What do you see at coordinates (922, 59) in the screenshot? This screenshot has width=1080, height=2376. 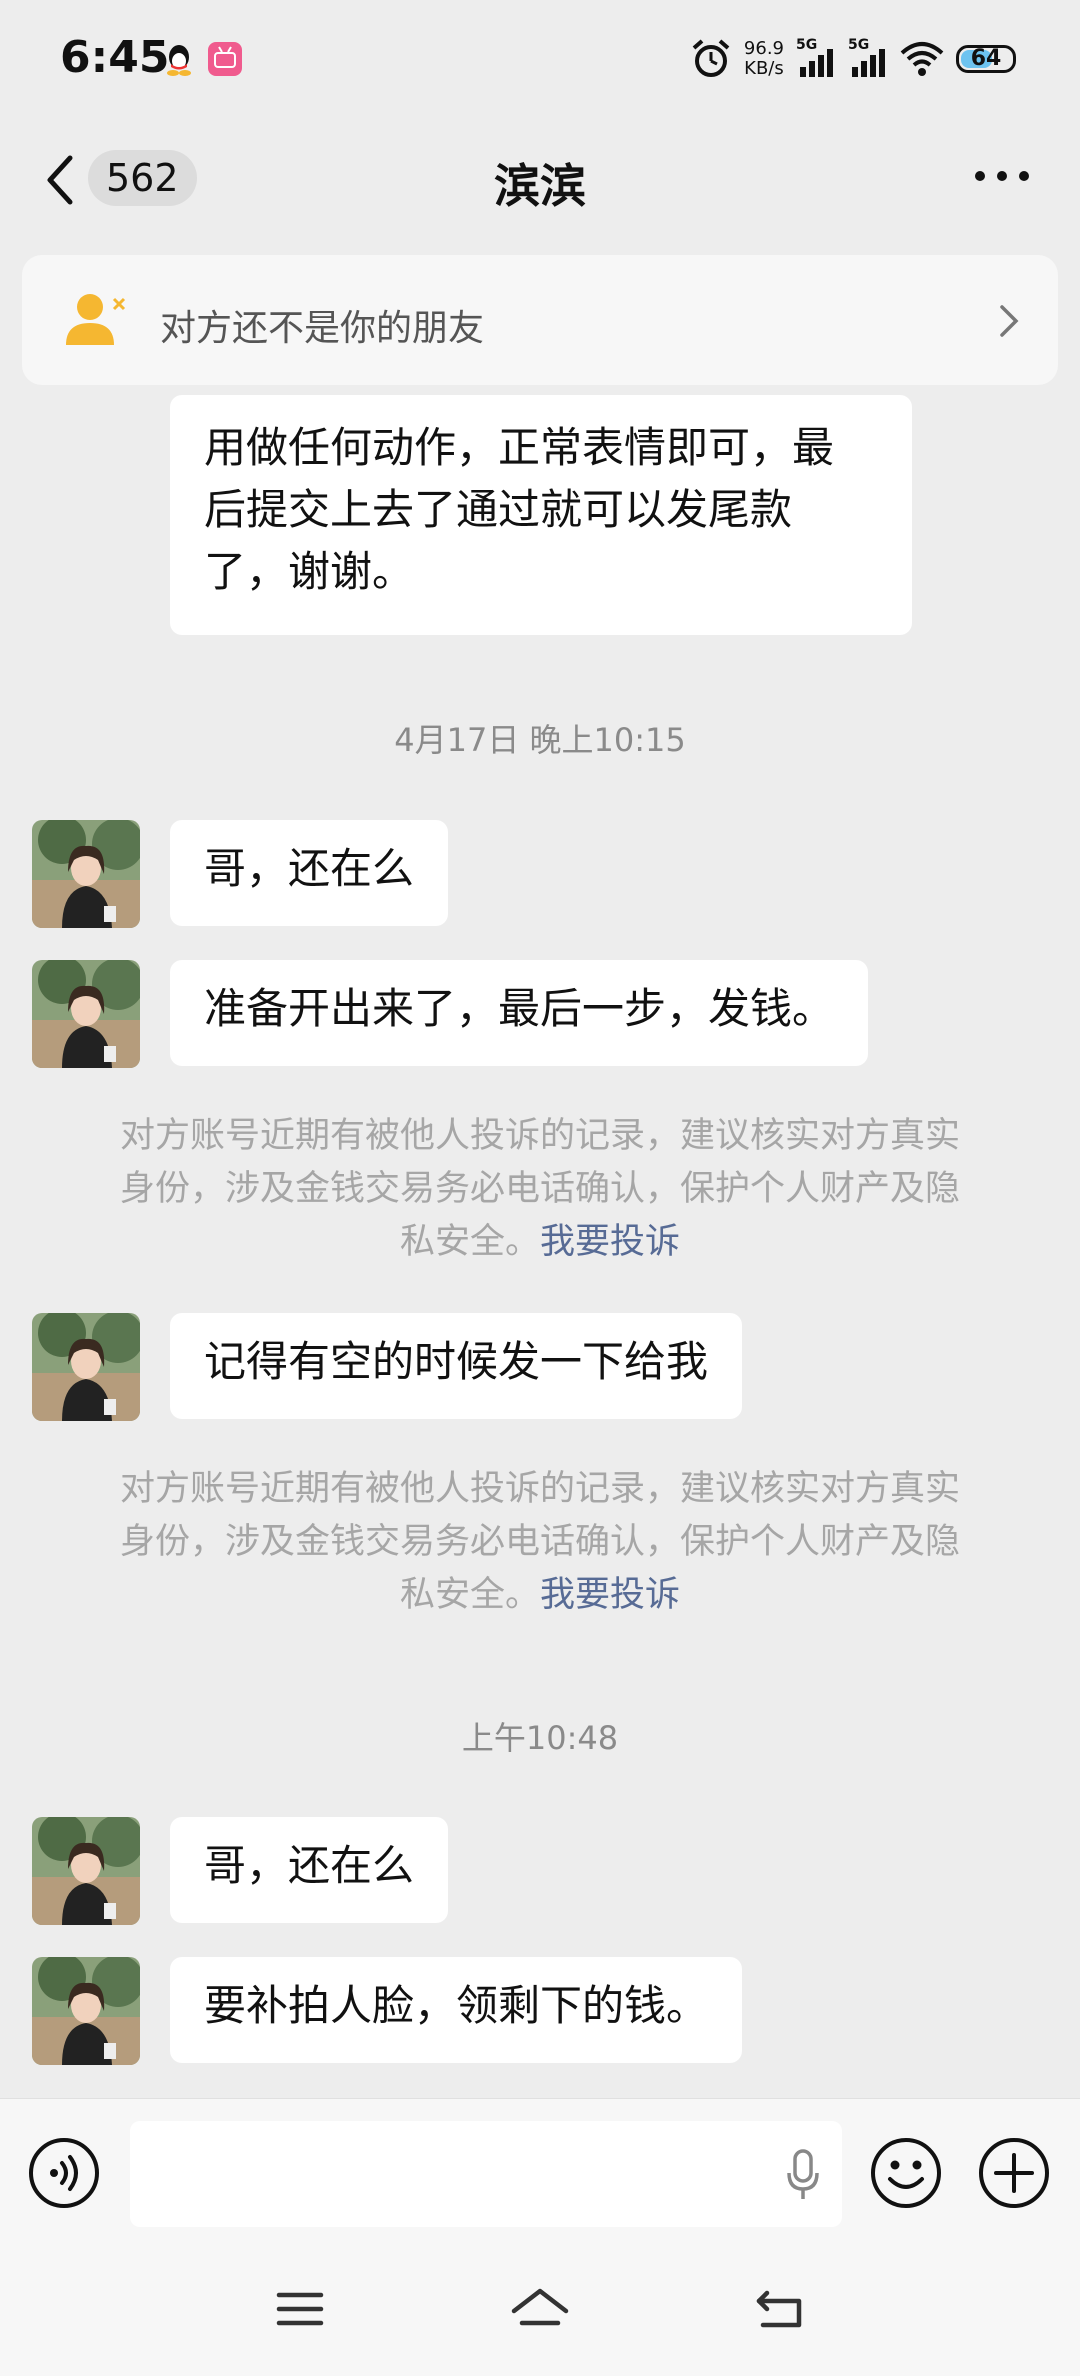 I see `wifi-icon` at bounding box center [922, 59].